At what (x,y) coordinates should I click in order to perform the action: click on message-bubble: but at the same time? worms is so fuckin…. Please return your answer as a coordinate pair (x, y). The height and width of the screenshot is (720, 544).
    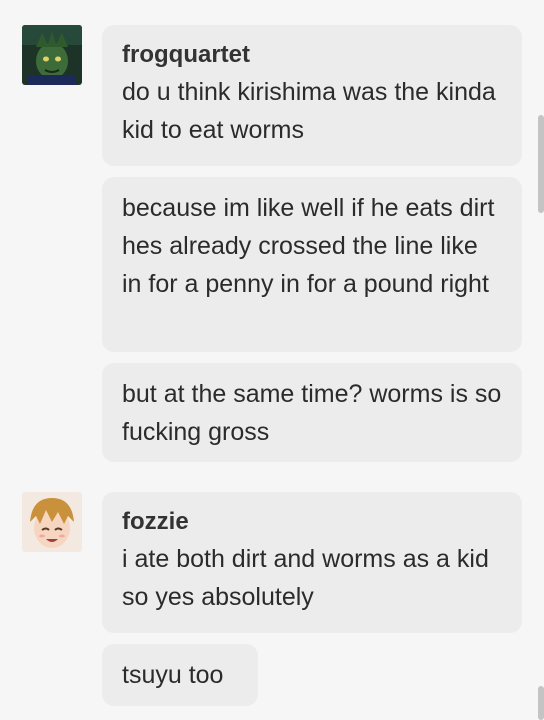
    Looking at the image, I should click on (312, 412).